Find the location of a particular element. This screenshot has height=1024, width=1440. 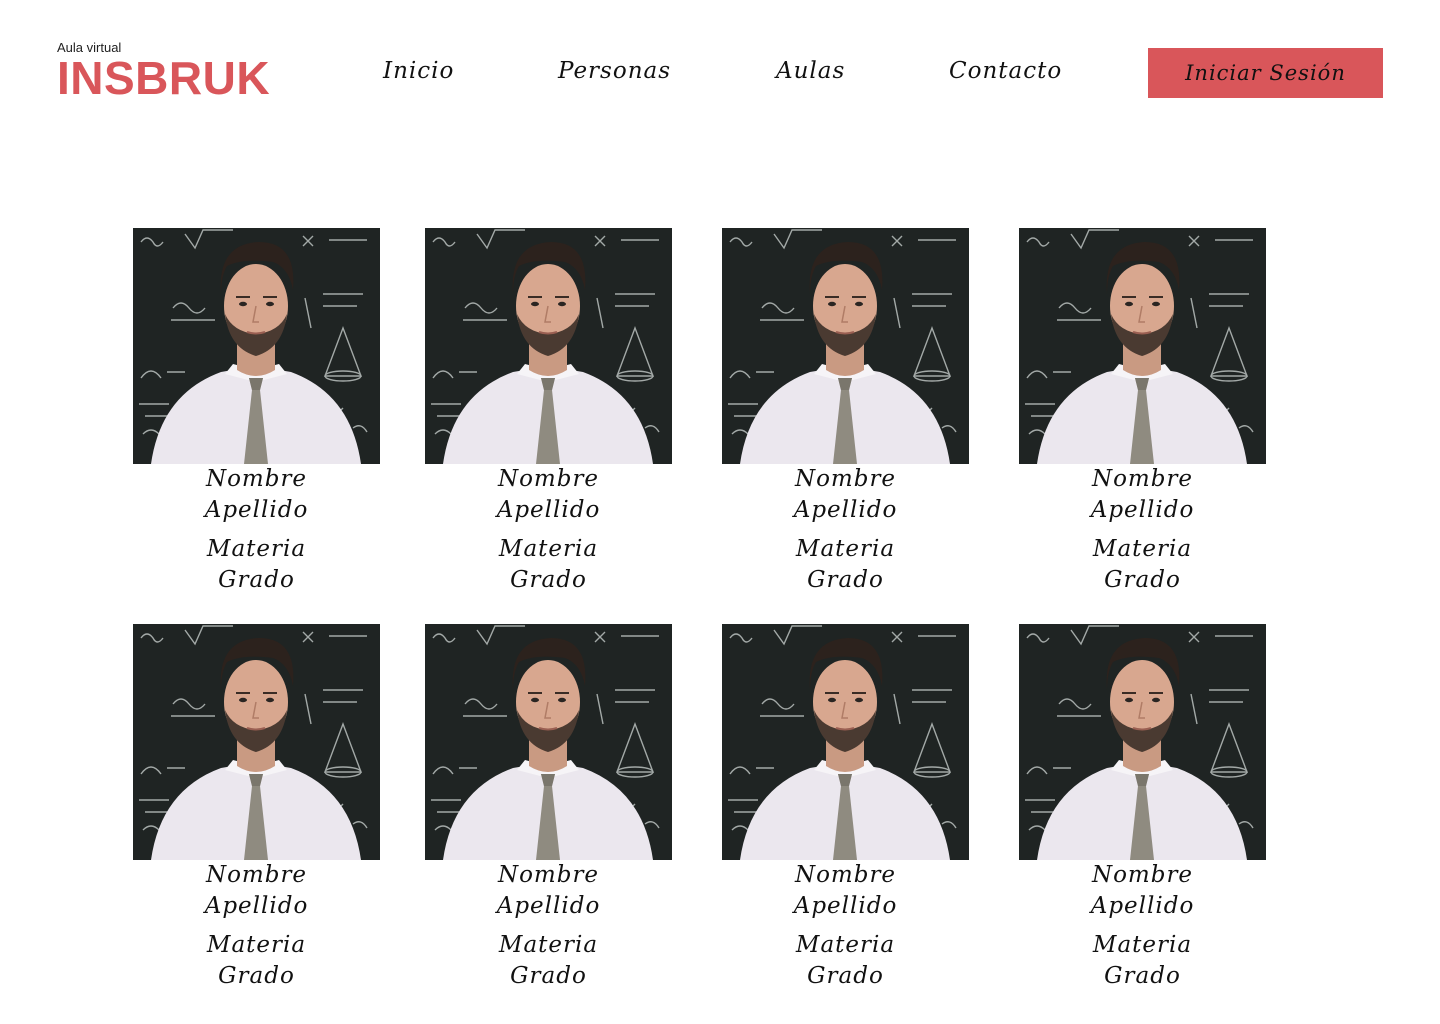

nav-item-inicio: Inicio is located at coordinates (418, 71).